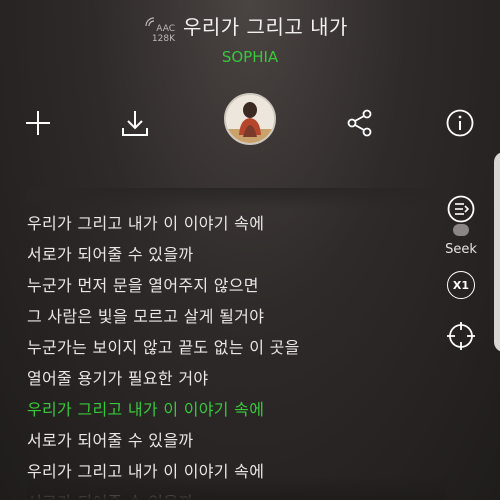  I want to click on share-icon, so click(359, 123).